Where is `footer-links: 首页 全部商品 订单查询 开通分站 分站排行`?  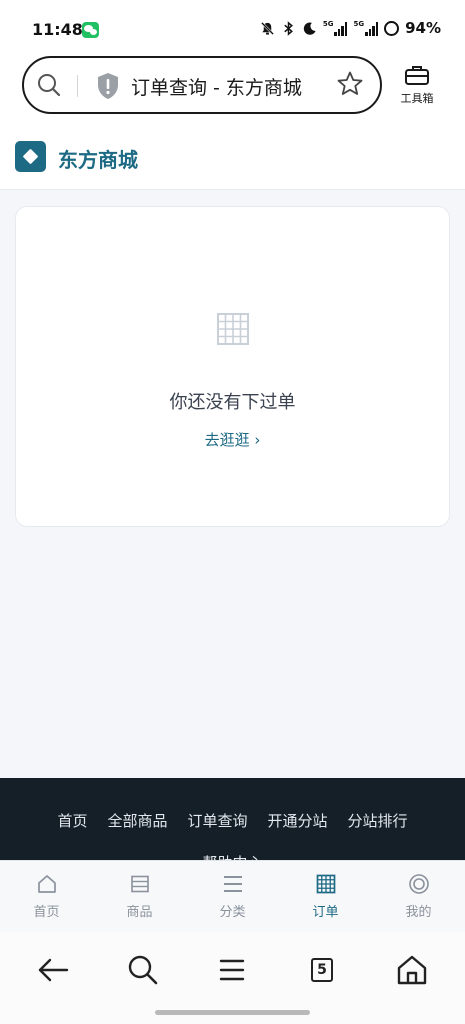 footer-links: 首页 全部商品 订单查询 开通分站 分站排行 is located at coordinates (232, 820).